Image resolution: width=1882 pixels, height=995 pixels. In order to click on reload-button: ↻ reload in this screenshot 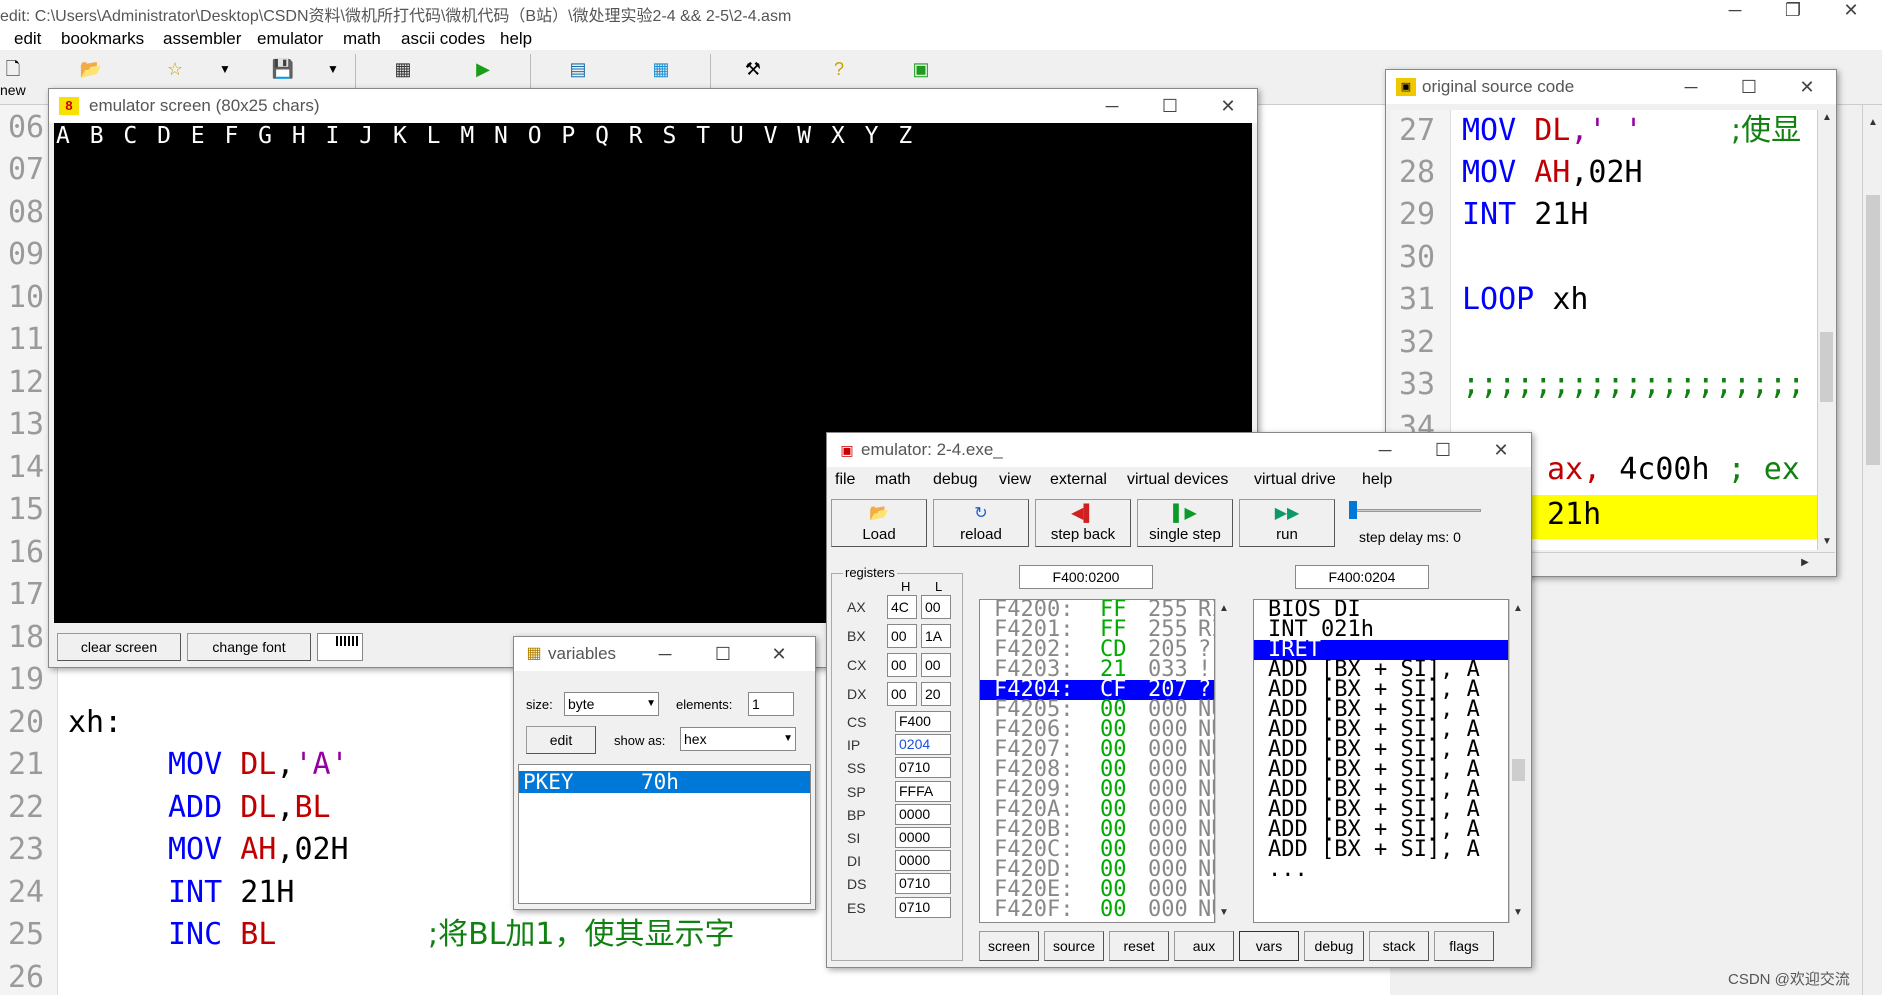, I will do `click(981, 523)`.